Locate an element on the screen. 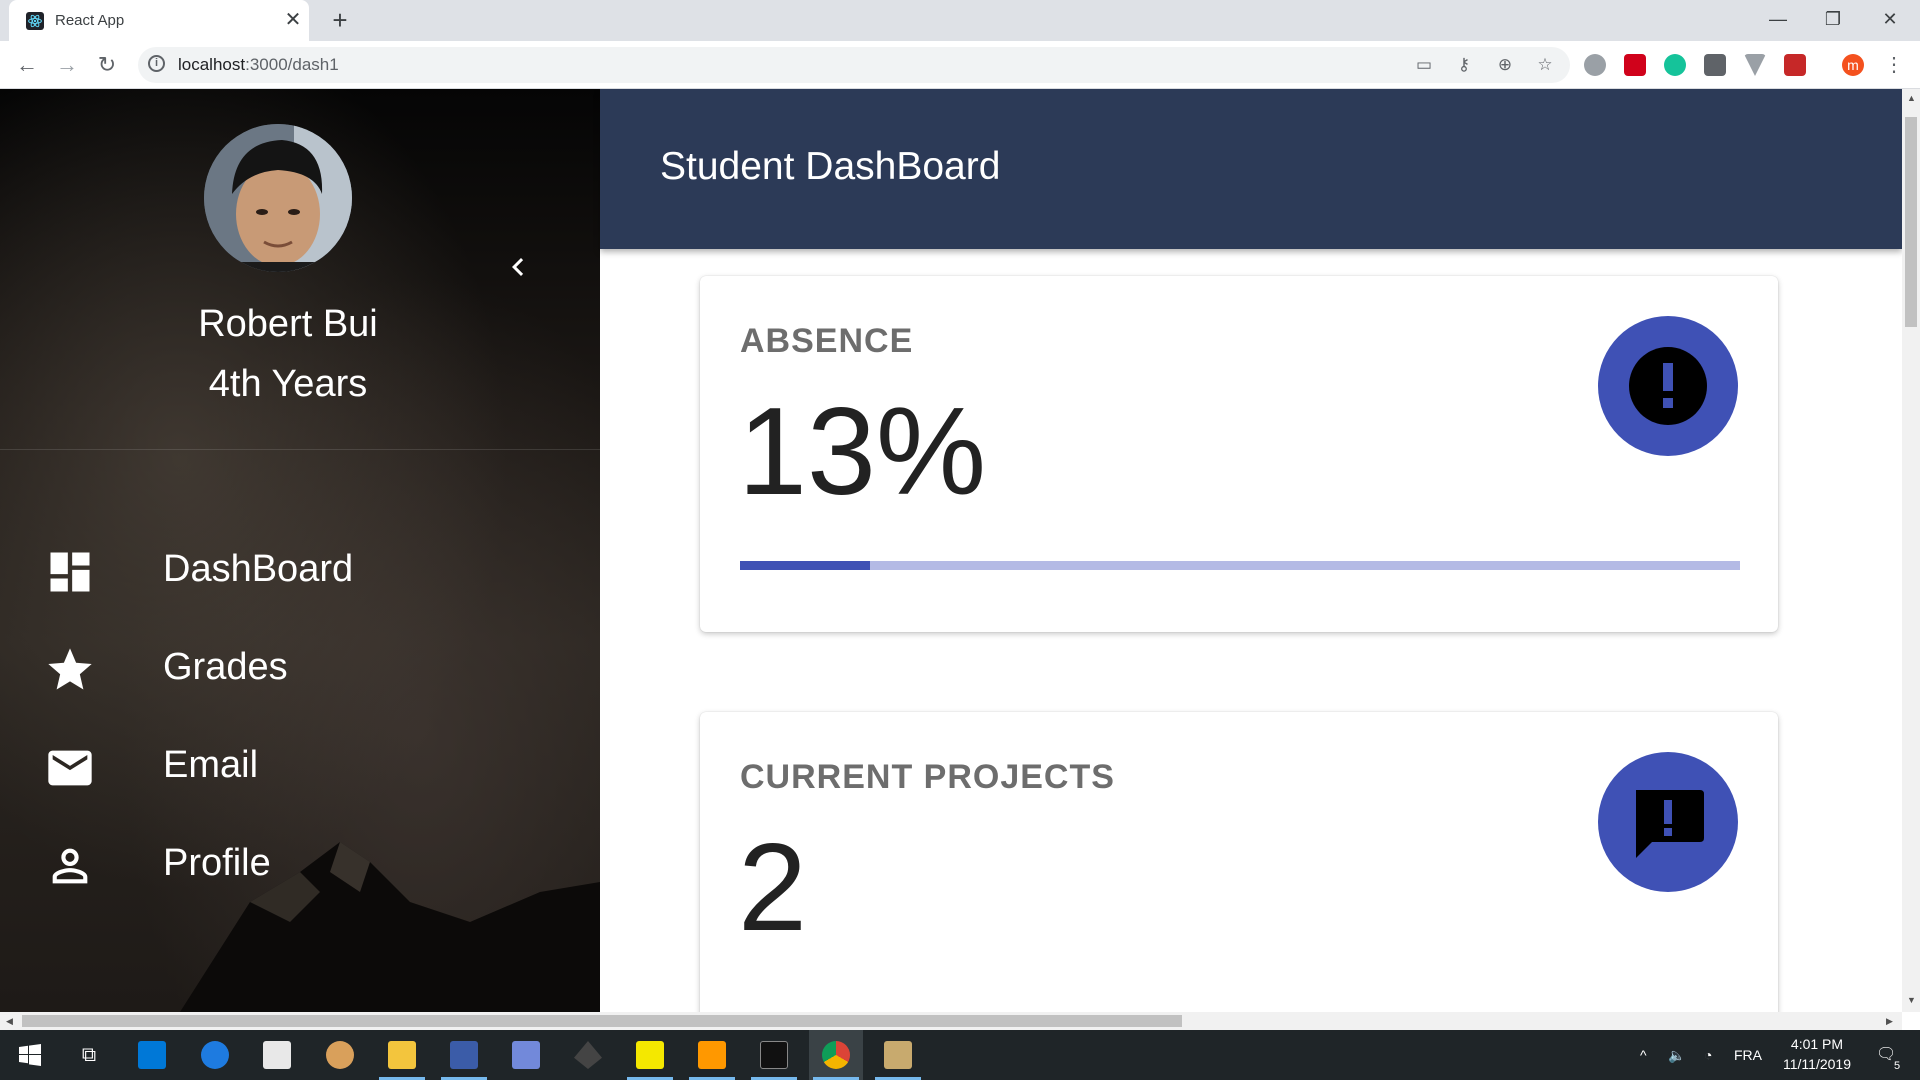  reload-button: ↻ is located at coordinates (107, 65).